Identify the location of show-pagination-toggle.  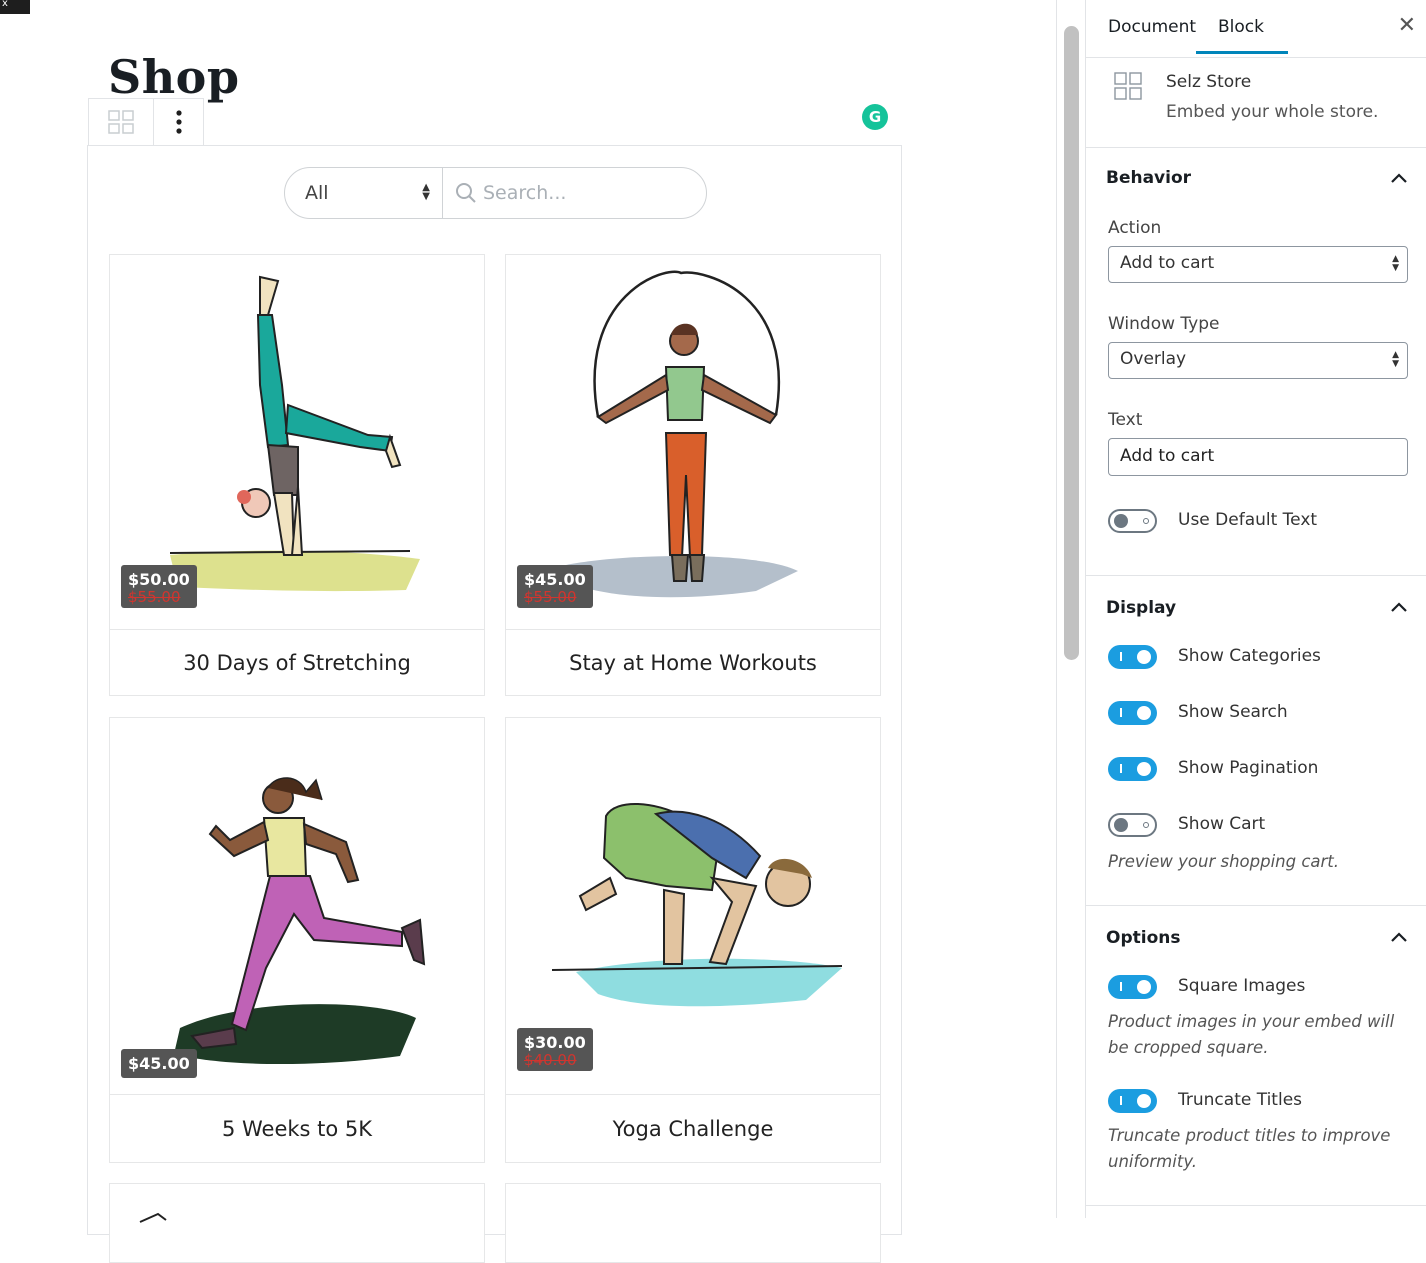
(1132, 769).